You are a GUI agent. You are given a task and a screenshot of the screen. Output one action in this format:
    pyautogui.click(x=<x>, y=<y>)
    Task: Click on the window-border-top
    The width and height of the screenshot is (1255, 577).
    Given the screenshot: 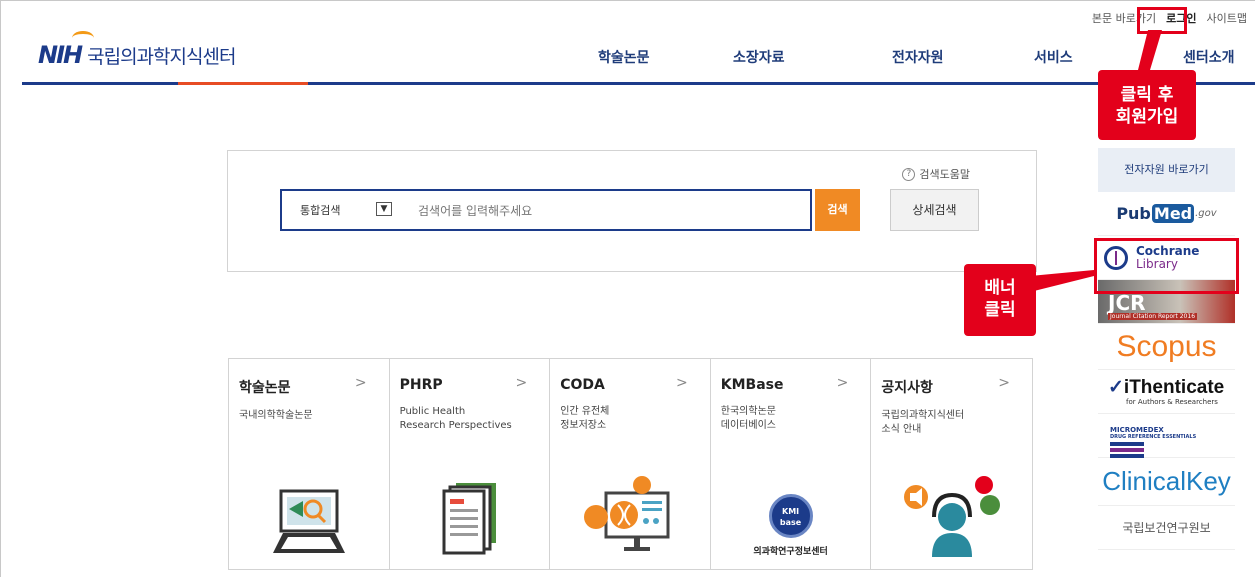 What is the action you would take?
    pyautogui.click(x=627, y=0)
    